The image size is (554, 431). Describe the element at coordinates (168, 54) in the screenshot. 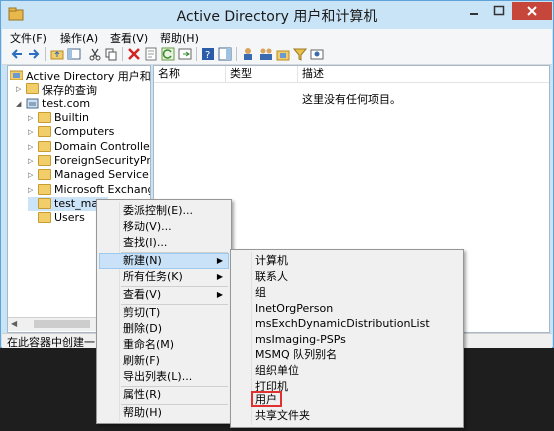

I see `refresh-icon` at that location.